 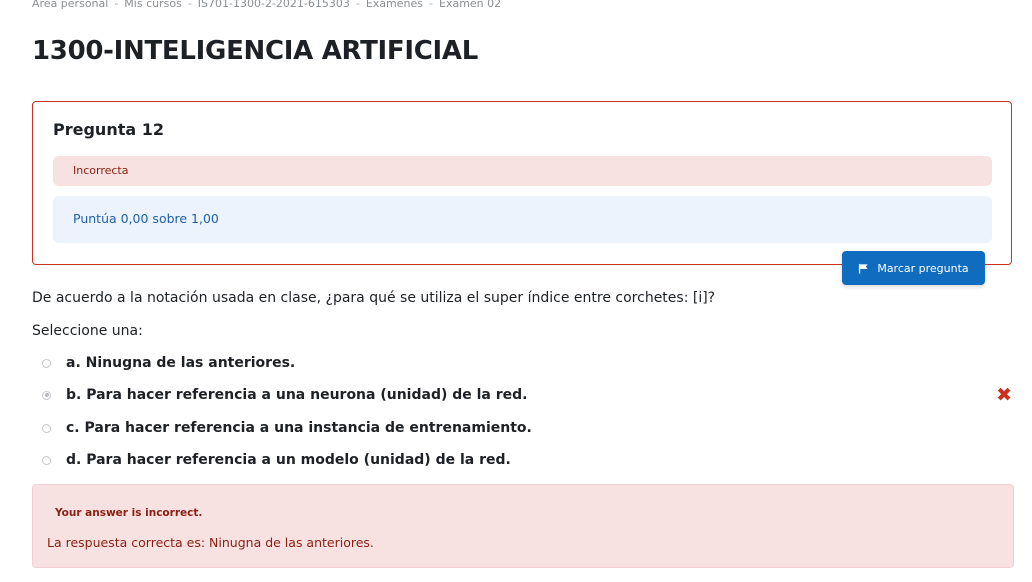 I want to click on answer-option-a: a. Ninugna de las anteriores., so click(x=527, y=363).